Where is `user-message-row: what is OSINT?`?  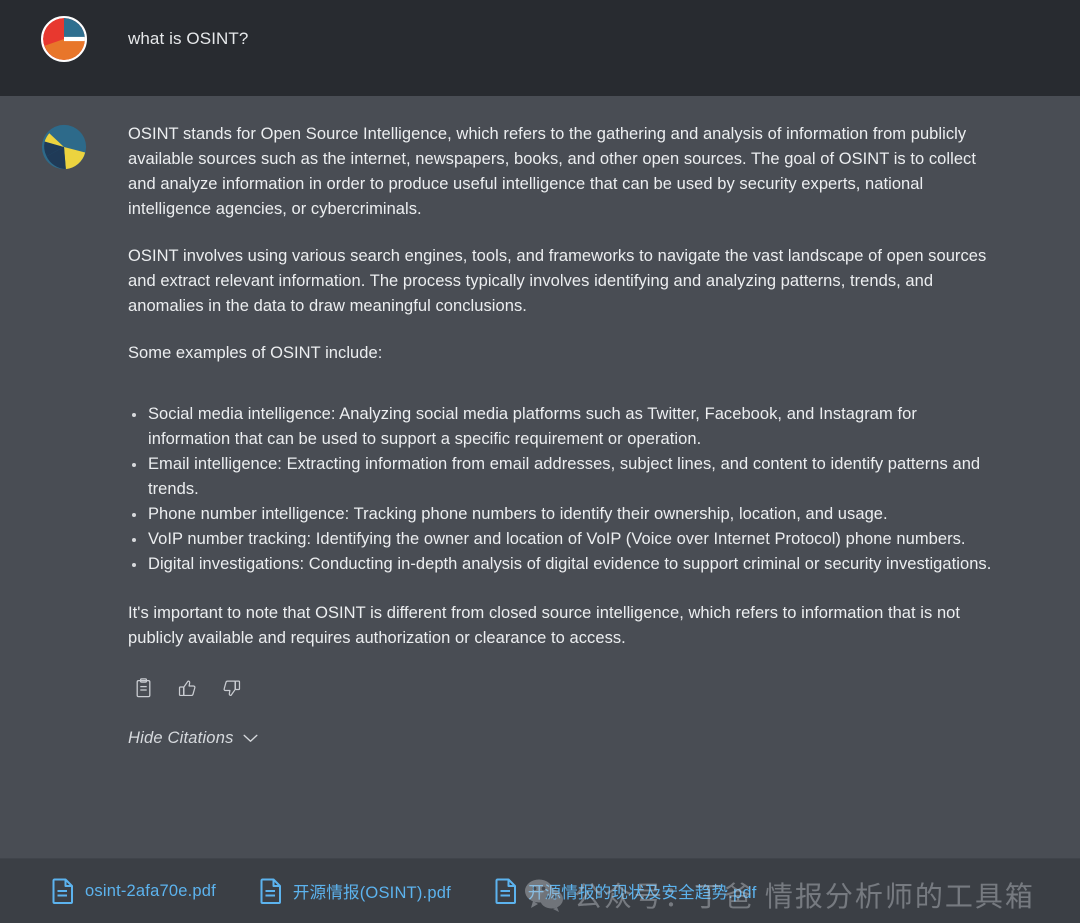 user-message-row: what is OSINT? is located at coordinates (540, 48).